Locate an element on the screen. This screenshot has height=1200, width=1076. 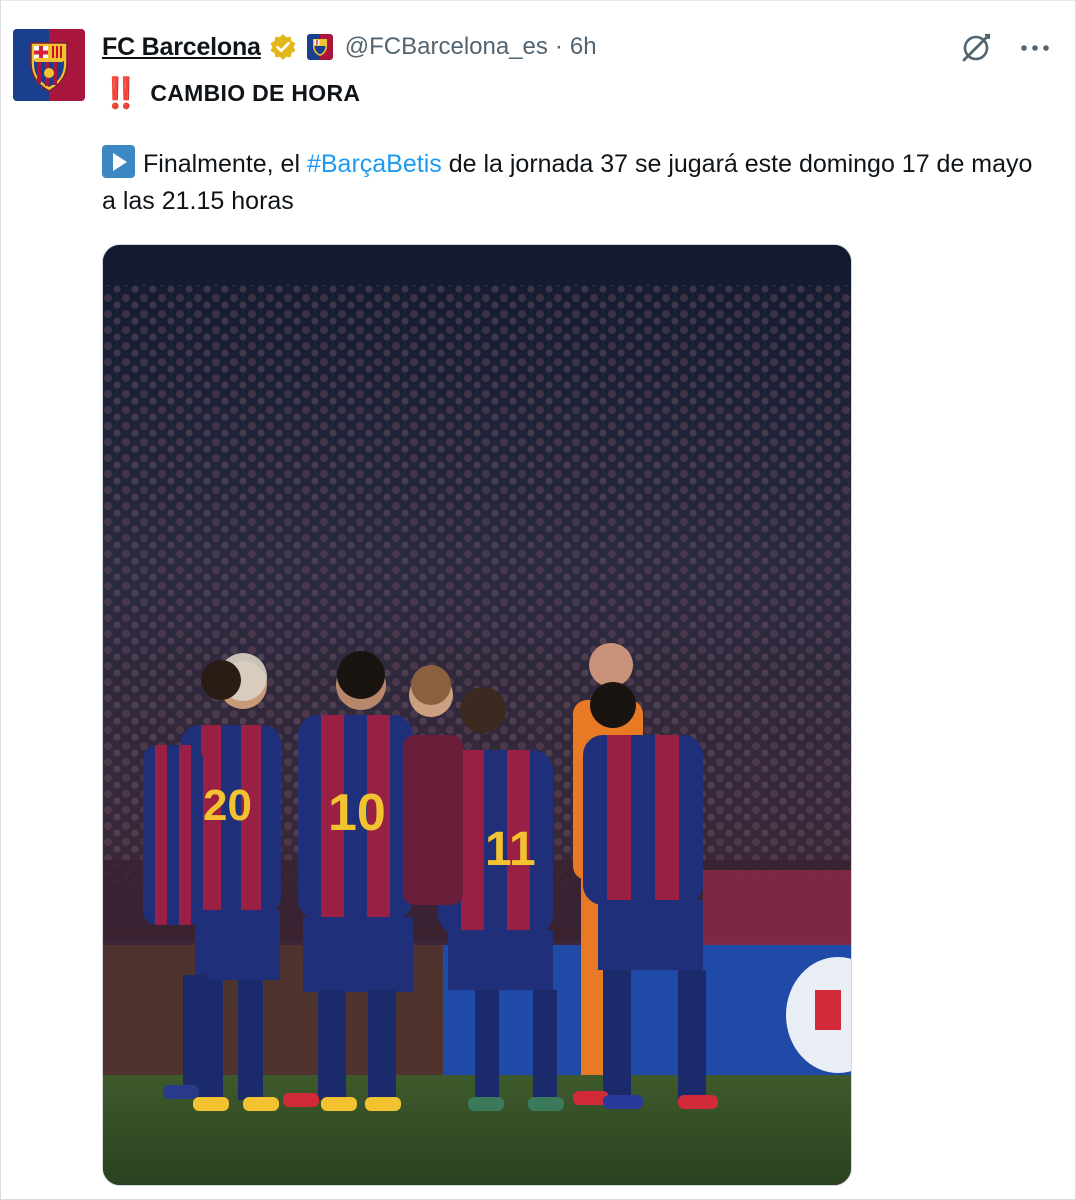
tweet-headline: CAMBIO DE HORA is located at coordinates (255, 92).